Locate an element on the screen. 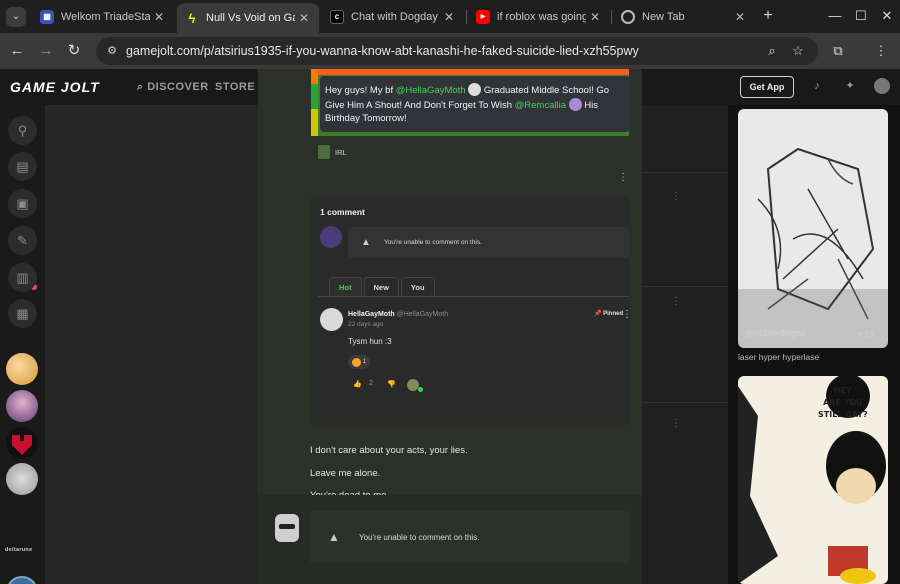 This screenshot has width=900, height=584. online-dot is located at coordinates (420, 389).